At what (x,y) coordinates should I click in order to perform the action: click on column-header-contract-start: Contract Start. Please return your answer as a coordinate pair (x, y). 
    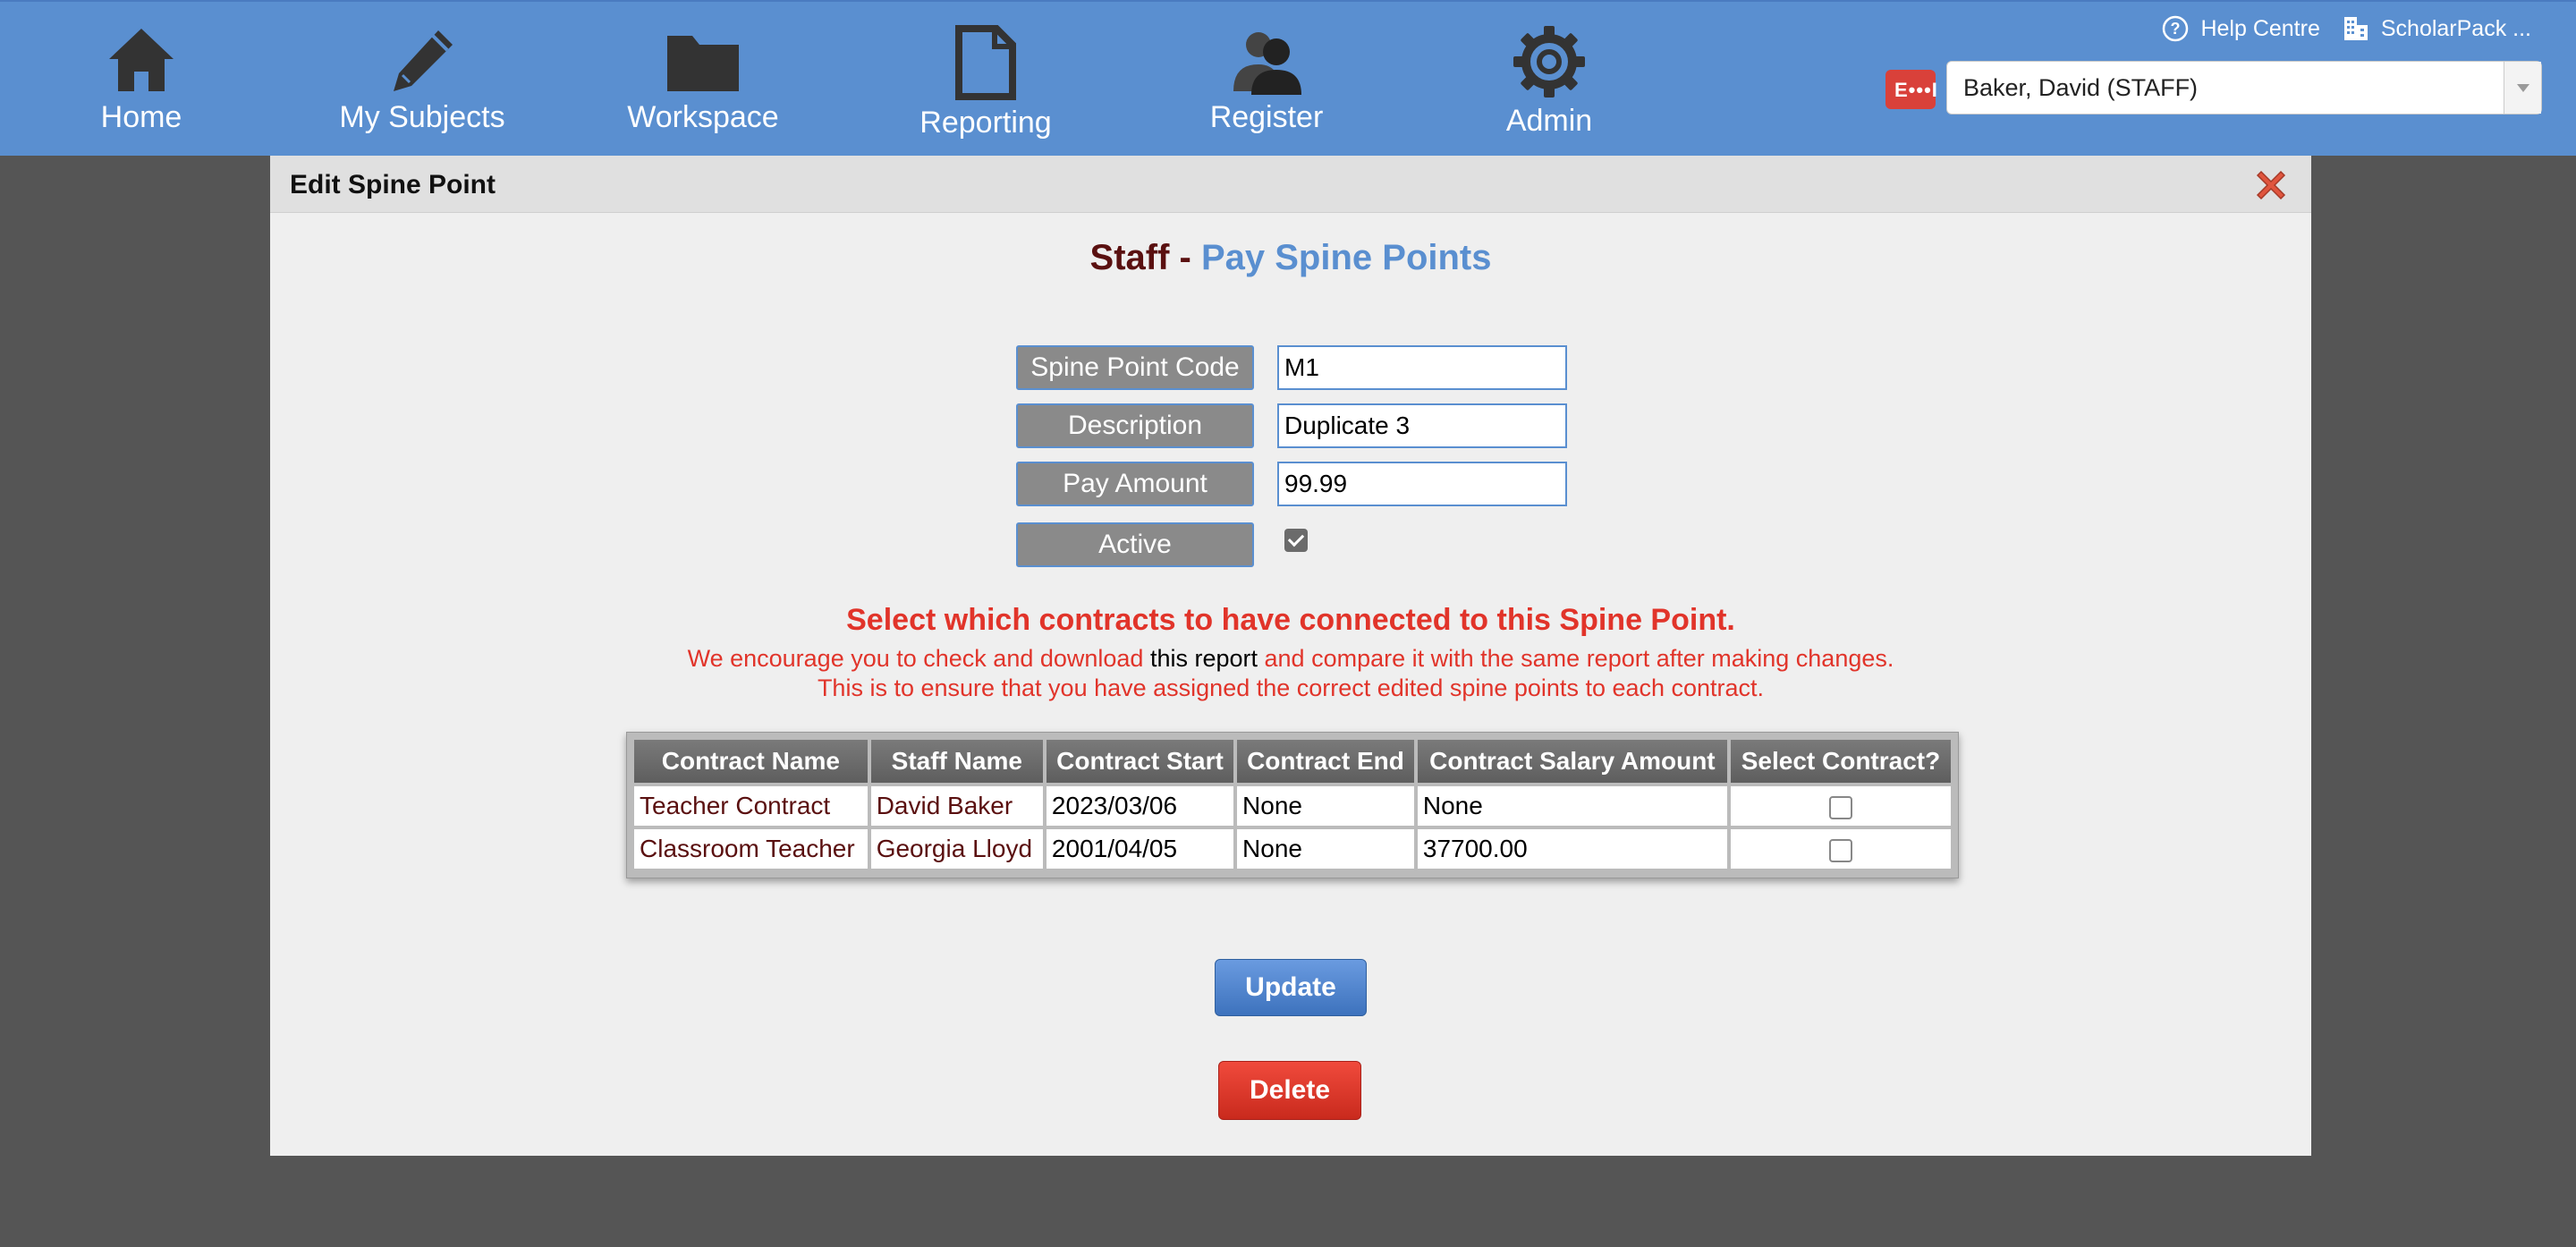
    Looking at the image, I should click on (1140, 761).